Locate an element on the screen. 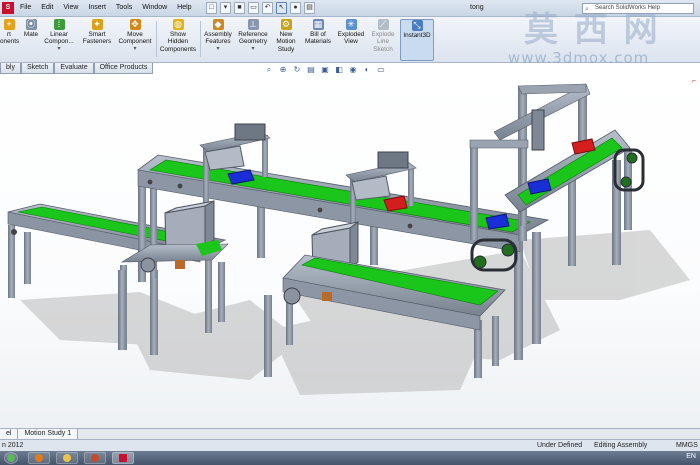 The height and width of the screenshot is (465, 700). menu-window: Window is located at coordinates (154, 7).